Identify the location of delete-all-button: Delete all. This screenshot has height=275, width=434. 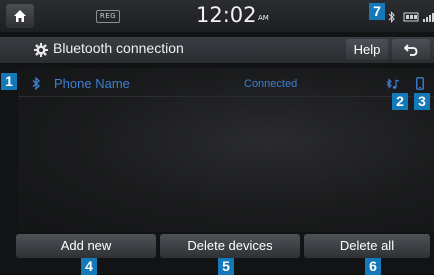
(367, 246).